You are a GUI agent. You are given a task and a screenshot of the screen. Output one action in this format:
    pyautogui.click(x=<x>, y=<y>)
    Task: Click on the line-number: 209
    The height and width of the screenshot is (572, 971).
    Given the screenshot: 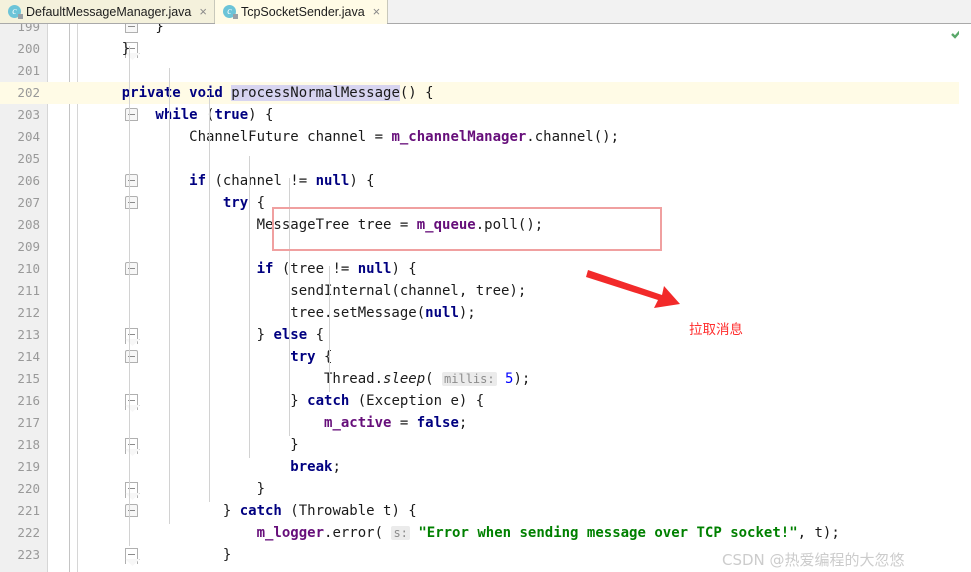 What is the action you would take?
    pyautogui.click(x=28, y=246)
    